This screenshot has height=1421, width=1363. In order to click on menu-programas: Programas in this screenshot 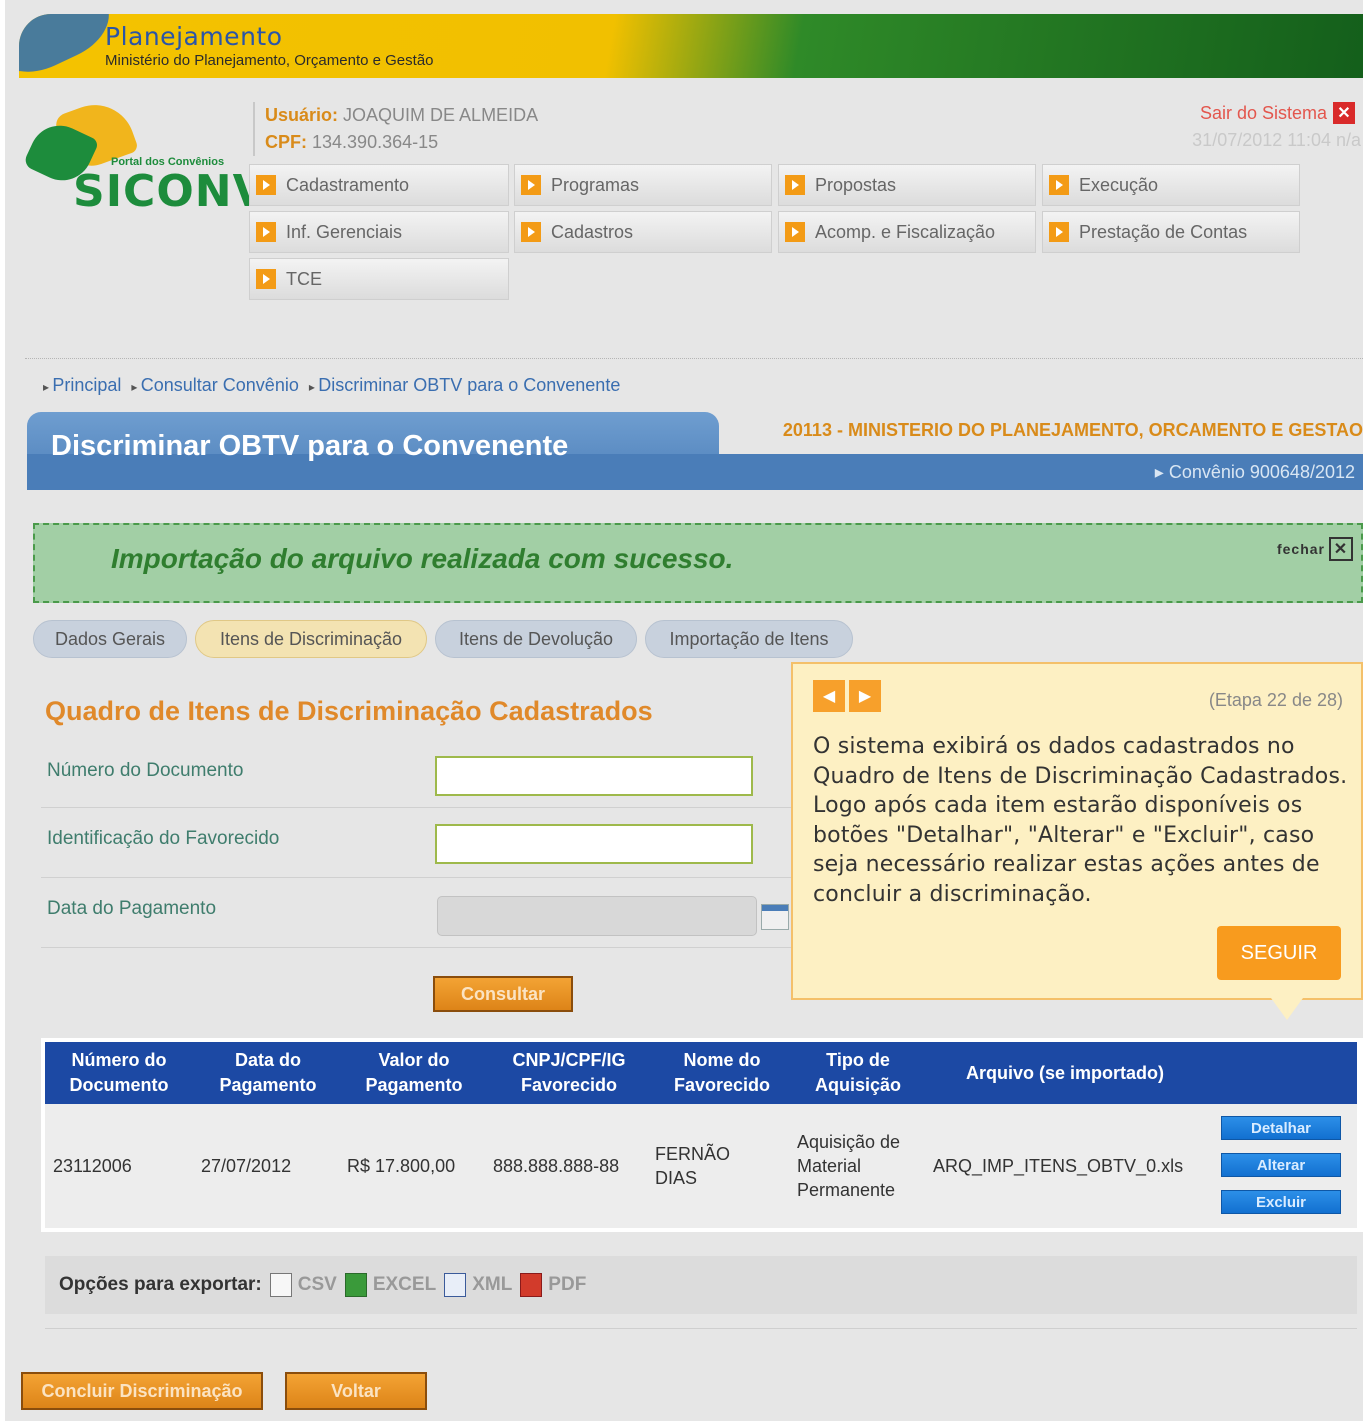, I will do `click(643, 185)`.